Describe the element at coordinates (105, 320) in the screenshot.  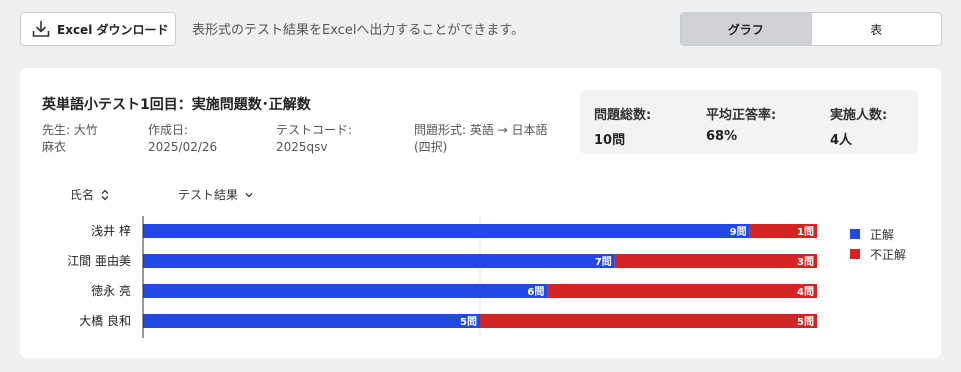
I see `category-label: 大橋 良和` at that location.